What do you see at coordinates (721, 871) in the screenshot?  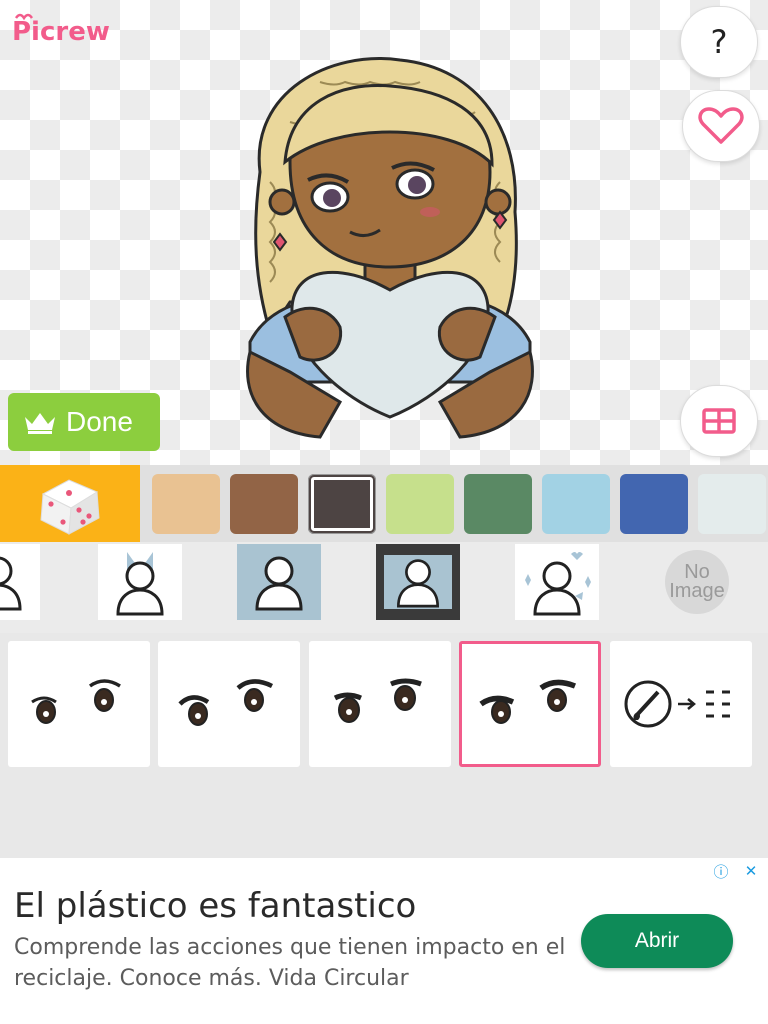 I see `ad-info-icon: ⓘ` at bounding box center [721, 871].